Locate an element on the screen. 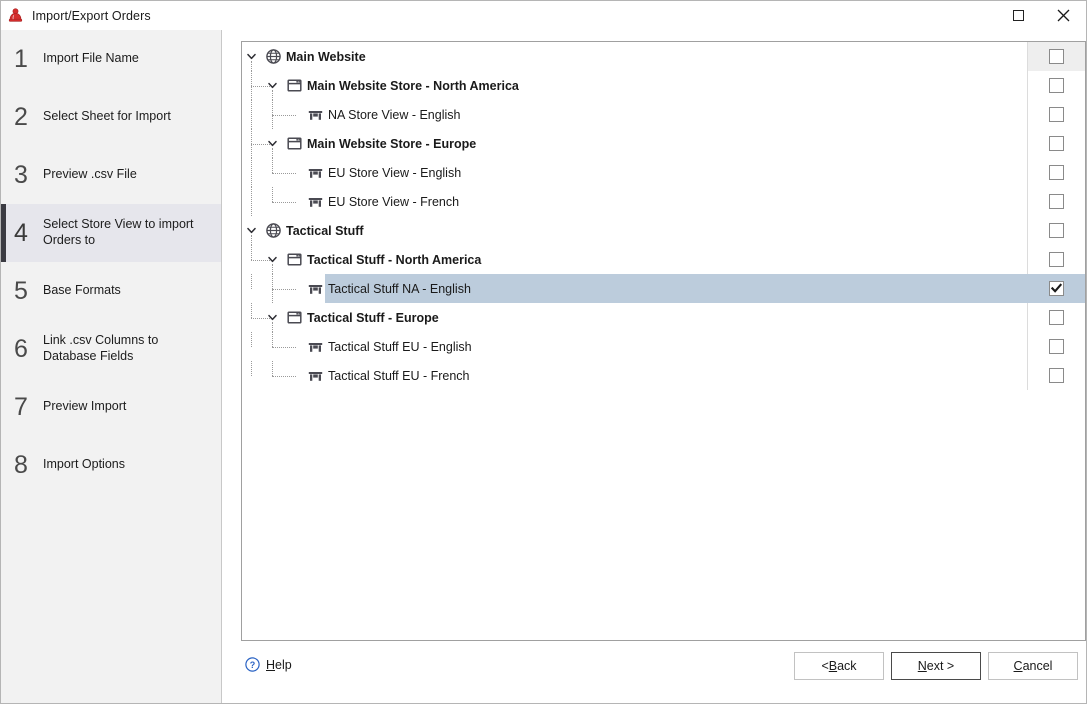 The image size is (1087, 704). sidebar-step-5: 5 Base Formats is located at coordinates (111, 291).